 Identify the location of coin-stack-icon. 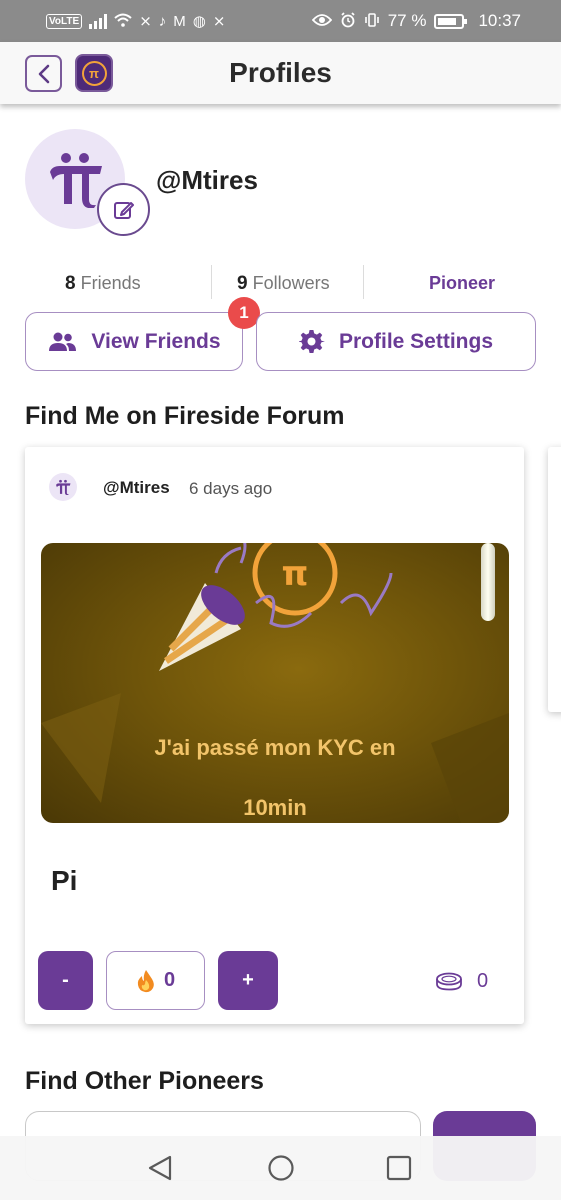
(449, 981).